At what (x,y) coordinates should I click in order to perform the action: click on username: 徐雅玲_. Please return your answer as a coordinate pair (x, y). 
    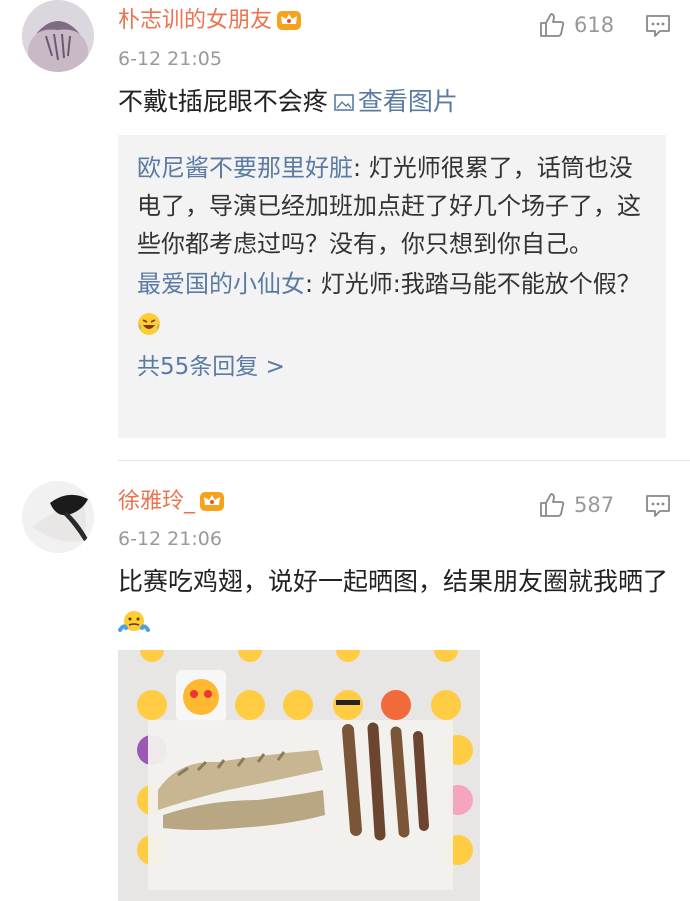
    Looking at the image, I should click on (171, 502).